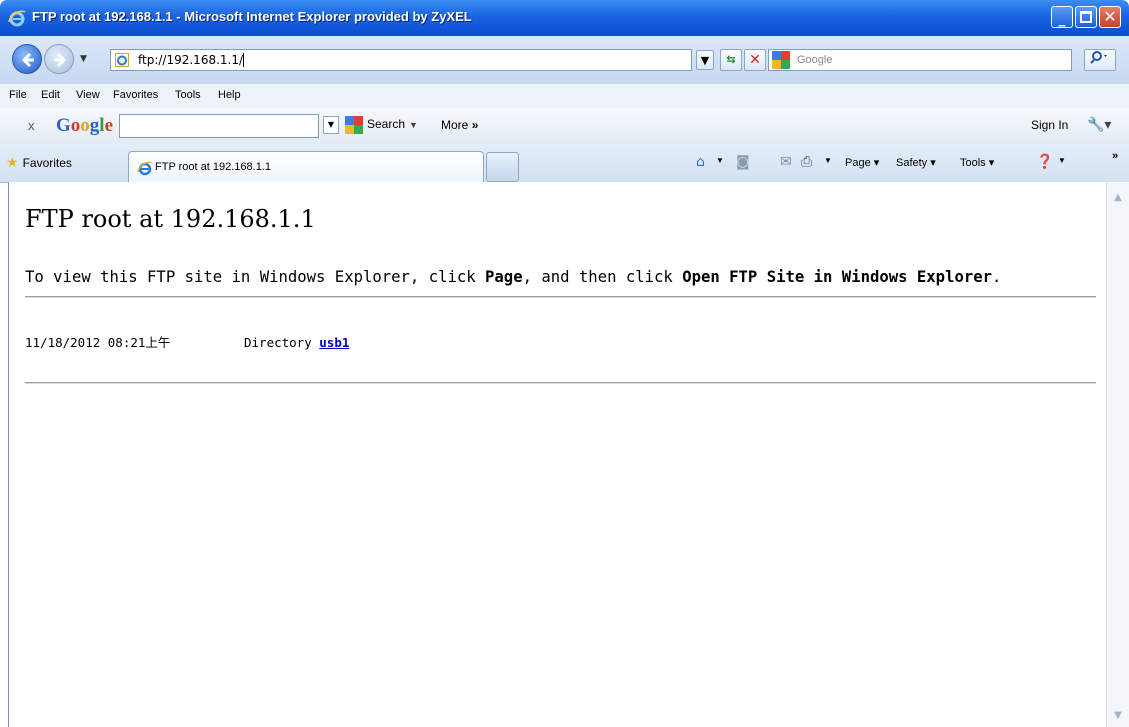 The image size is (1129, 727). What do you see at coordinates (188, 95) in the screenshot?
I see `menu-tools: Tools` at bounding box center [188, 95].